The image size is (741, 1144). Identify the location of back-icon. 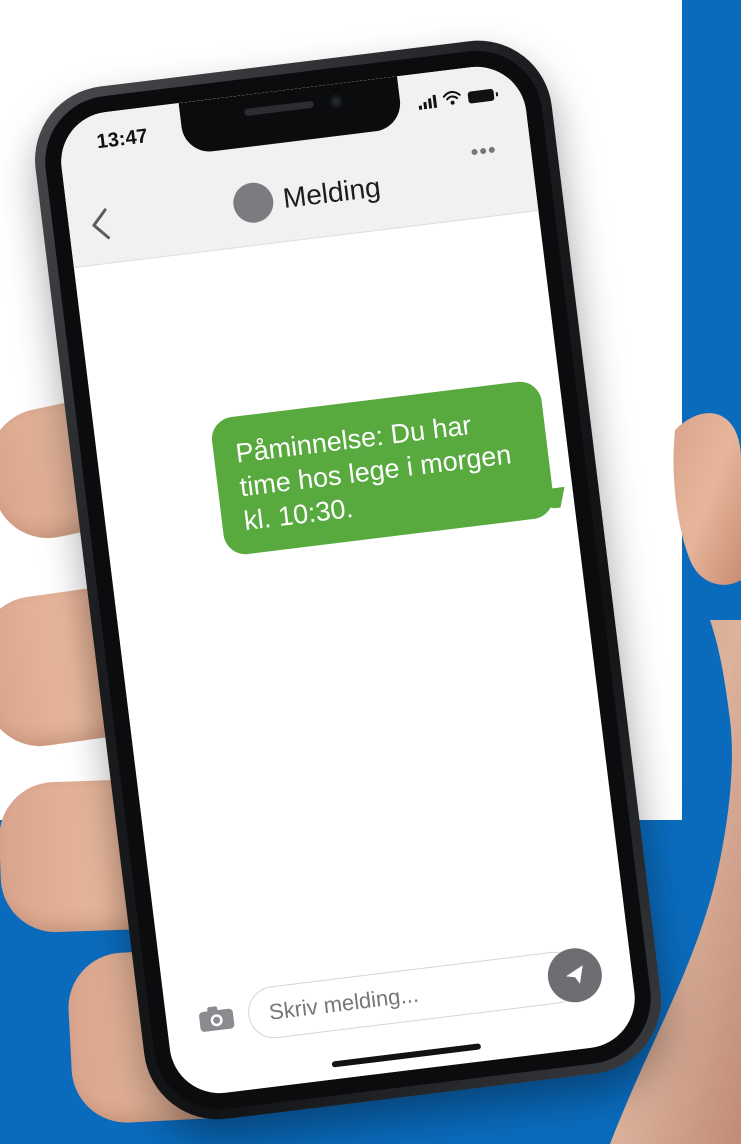
(101, 224).